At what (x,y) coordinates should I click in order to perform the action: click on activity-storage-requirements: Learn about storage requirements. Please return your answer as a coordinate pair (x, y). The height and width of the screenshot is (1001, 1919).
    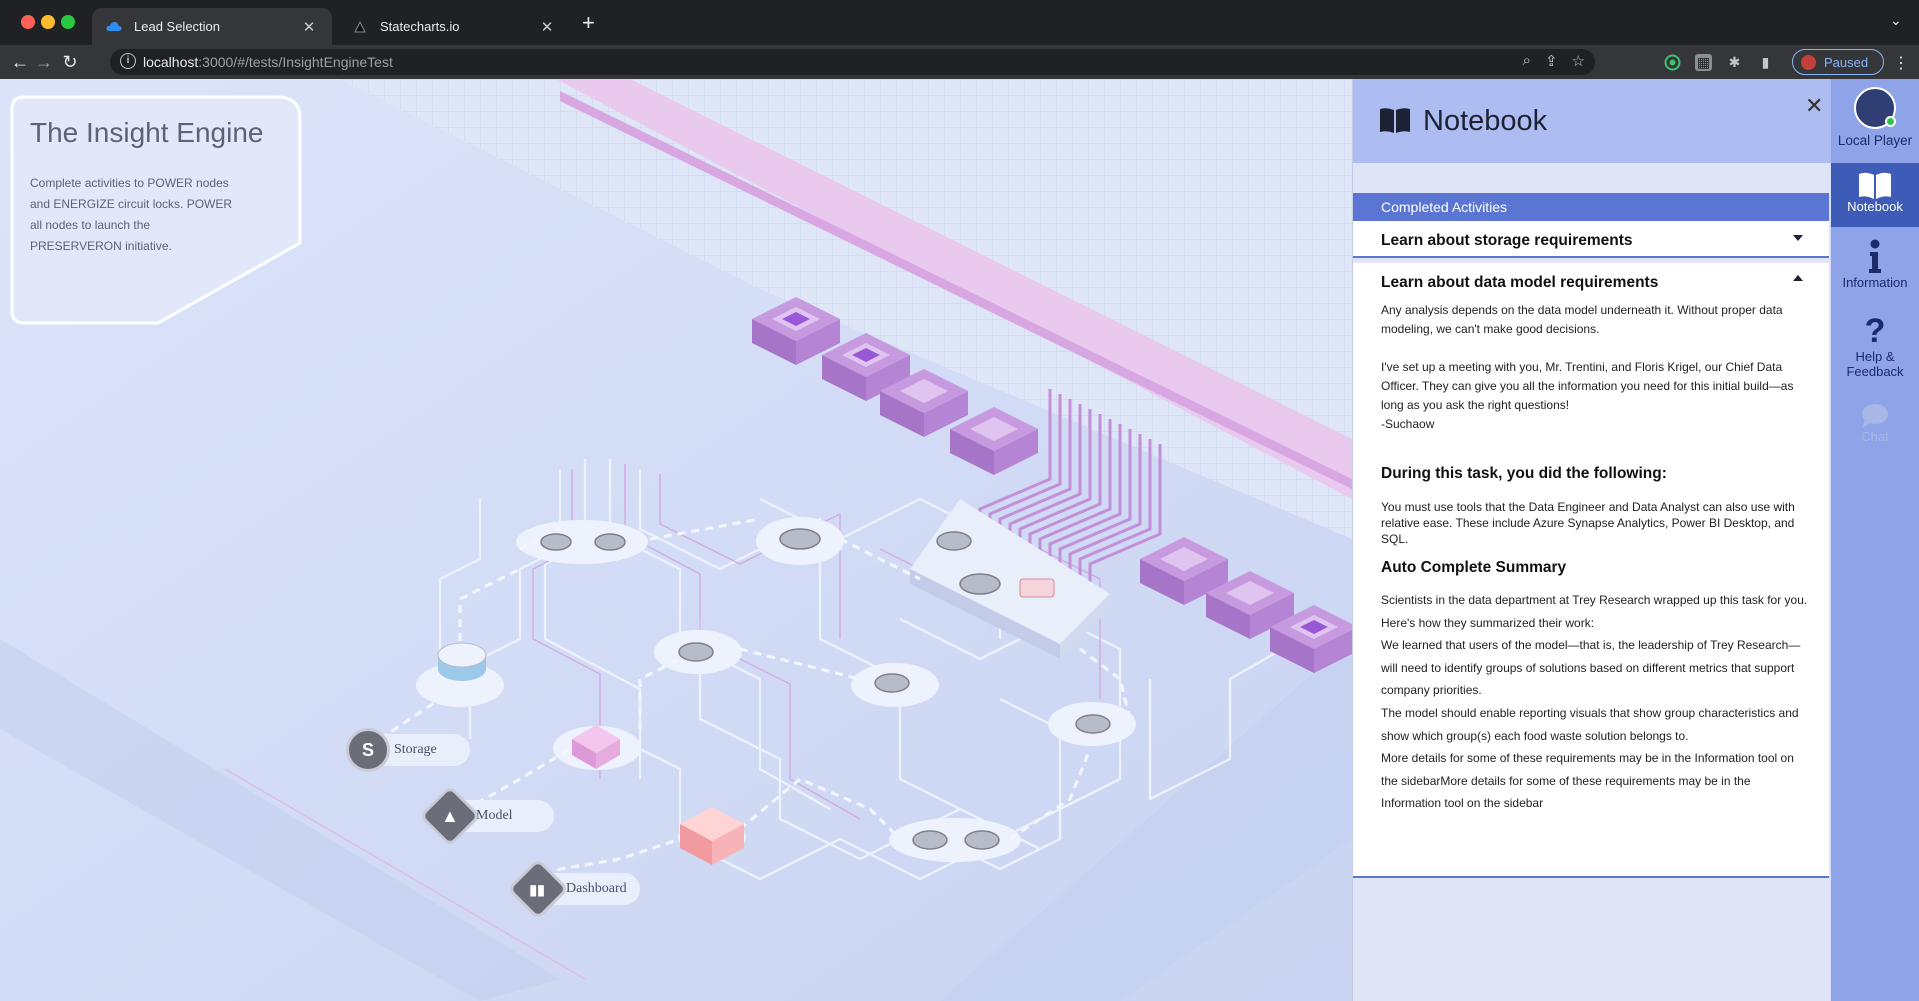
    Looking at the image, I should click on (1591, 239).